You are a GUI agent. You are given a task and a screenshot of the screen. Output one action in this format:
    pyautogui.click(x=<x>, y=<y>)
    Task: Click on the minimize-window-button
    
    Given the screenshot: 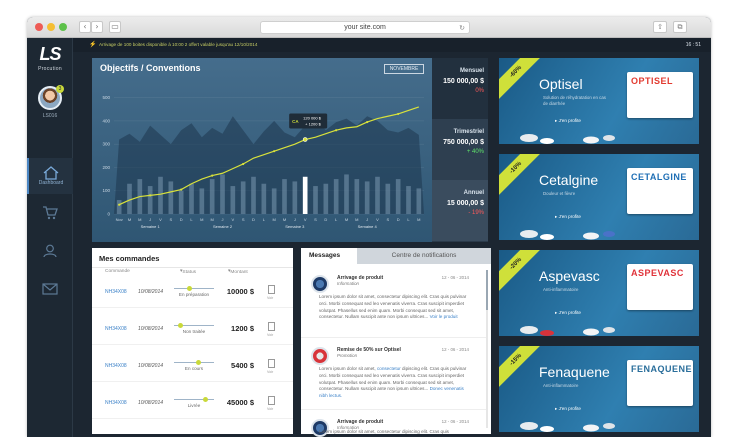 What is the action you would take?
    pyautogui.click(x=51, y=27)
    